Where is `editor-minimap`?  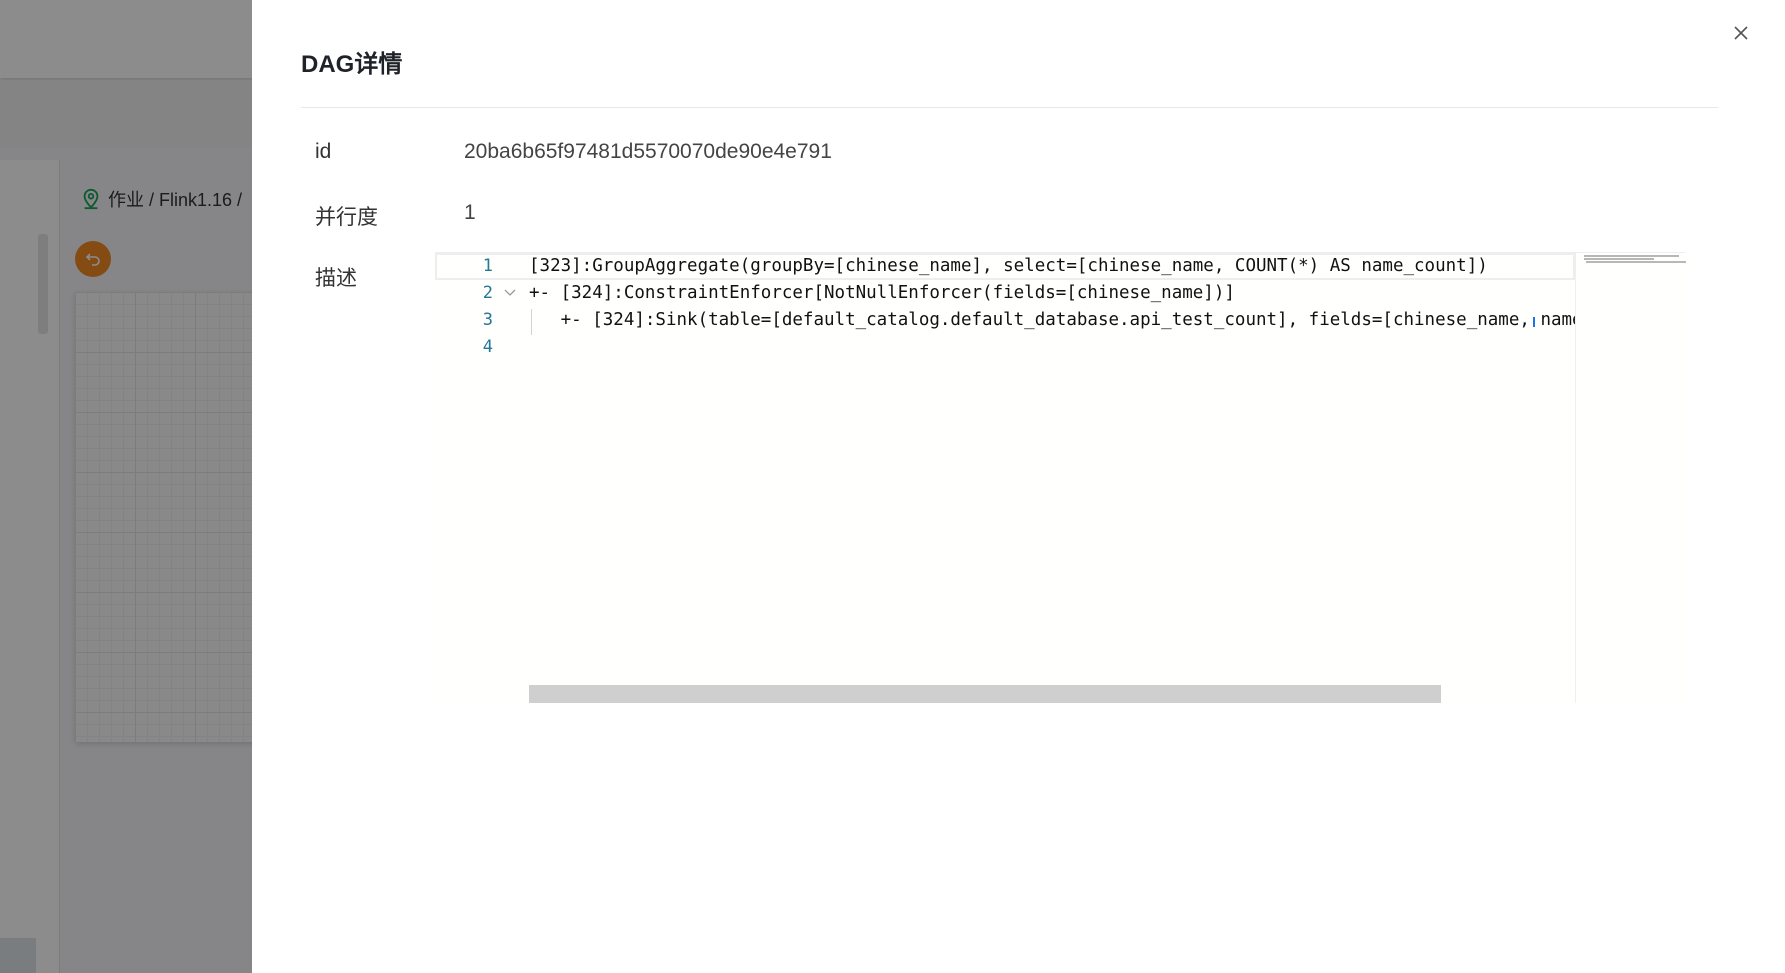
editor-minimap is located at coordinates (1630, 478).